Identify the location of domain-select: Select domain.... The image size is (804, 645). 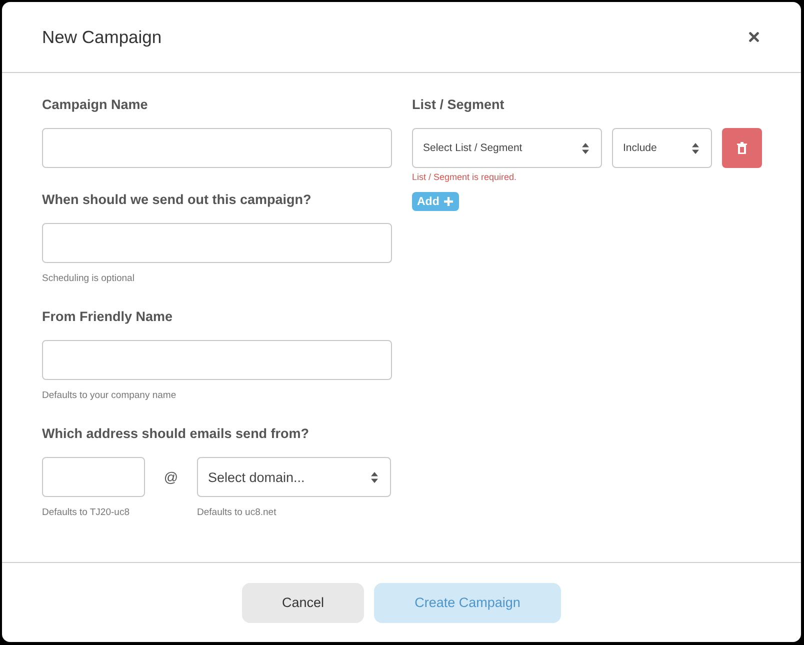
(294, 477).